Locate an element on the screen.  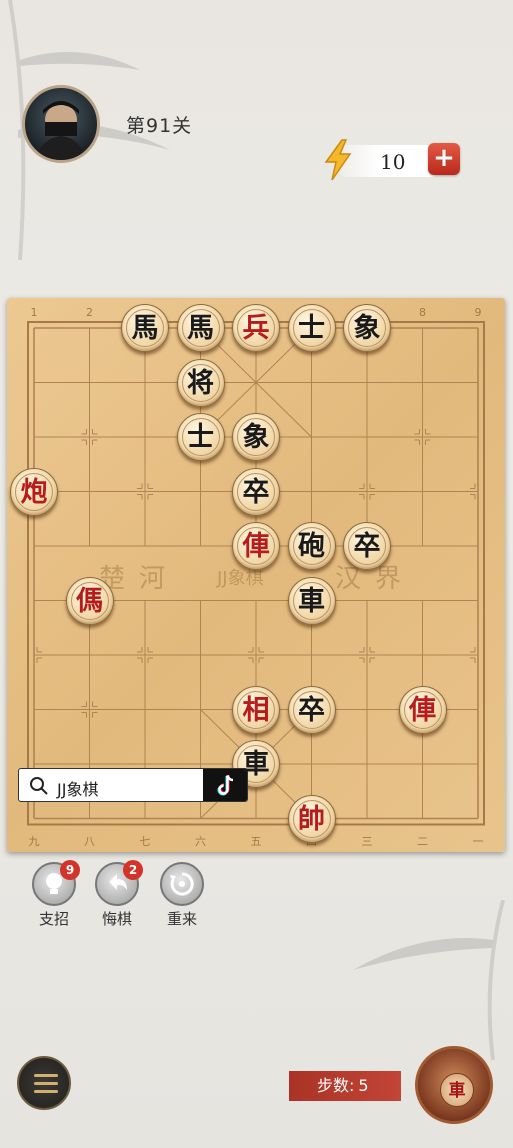
piece-char: 砲 is located at coordinates (311, 546).